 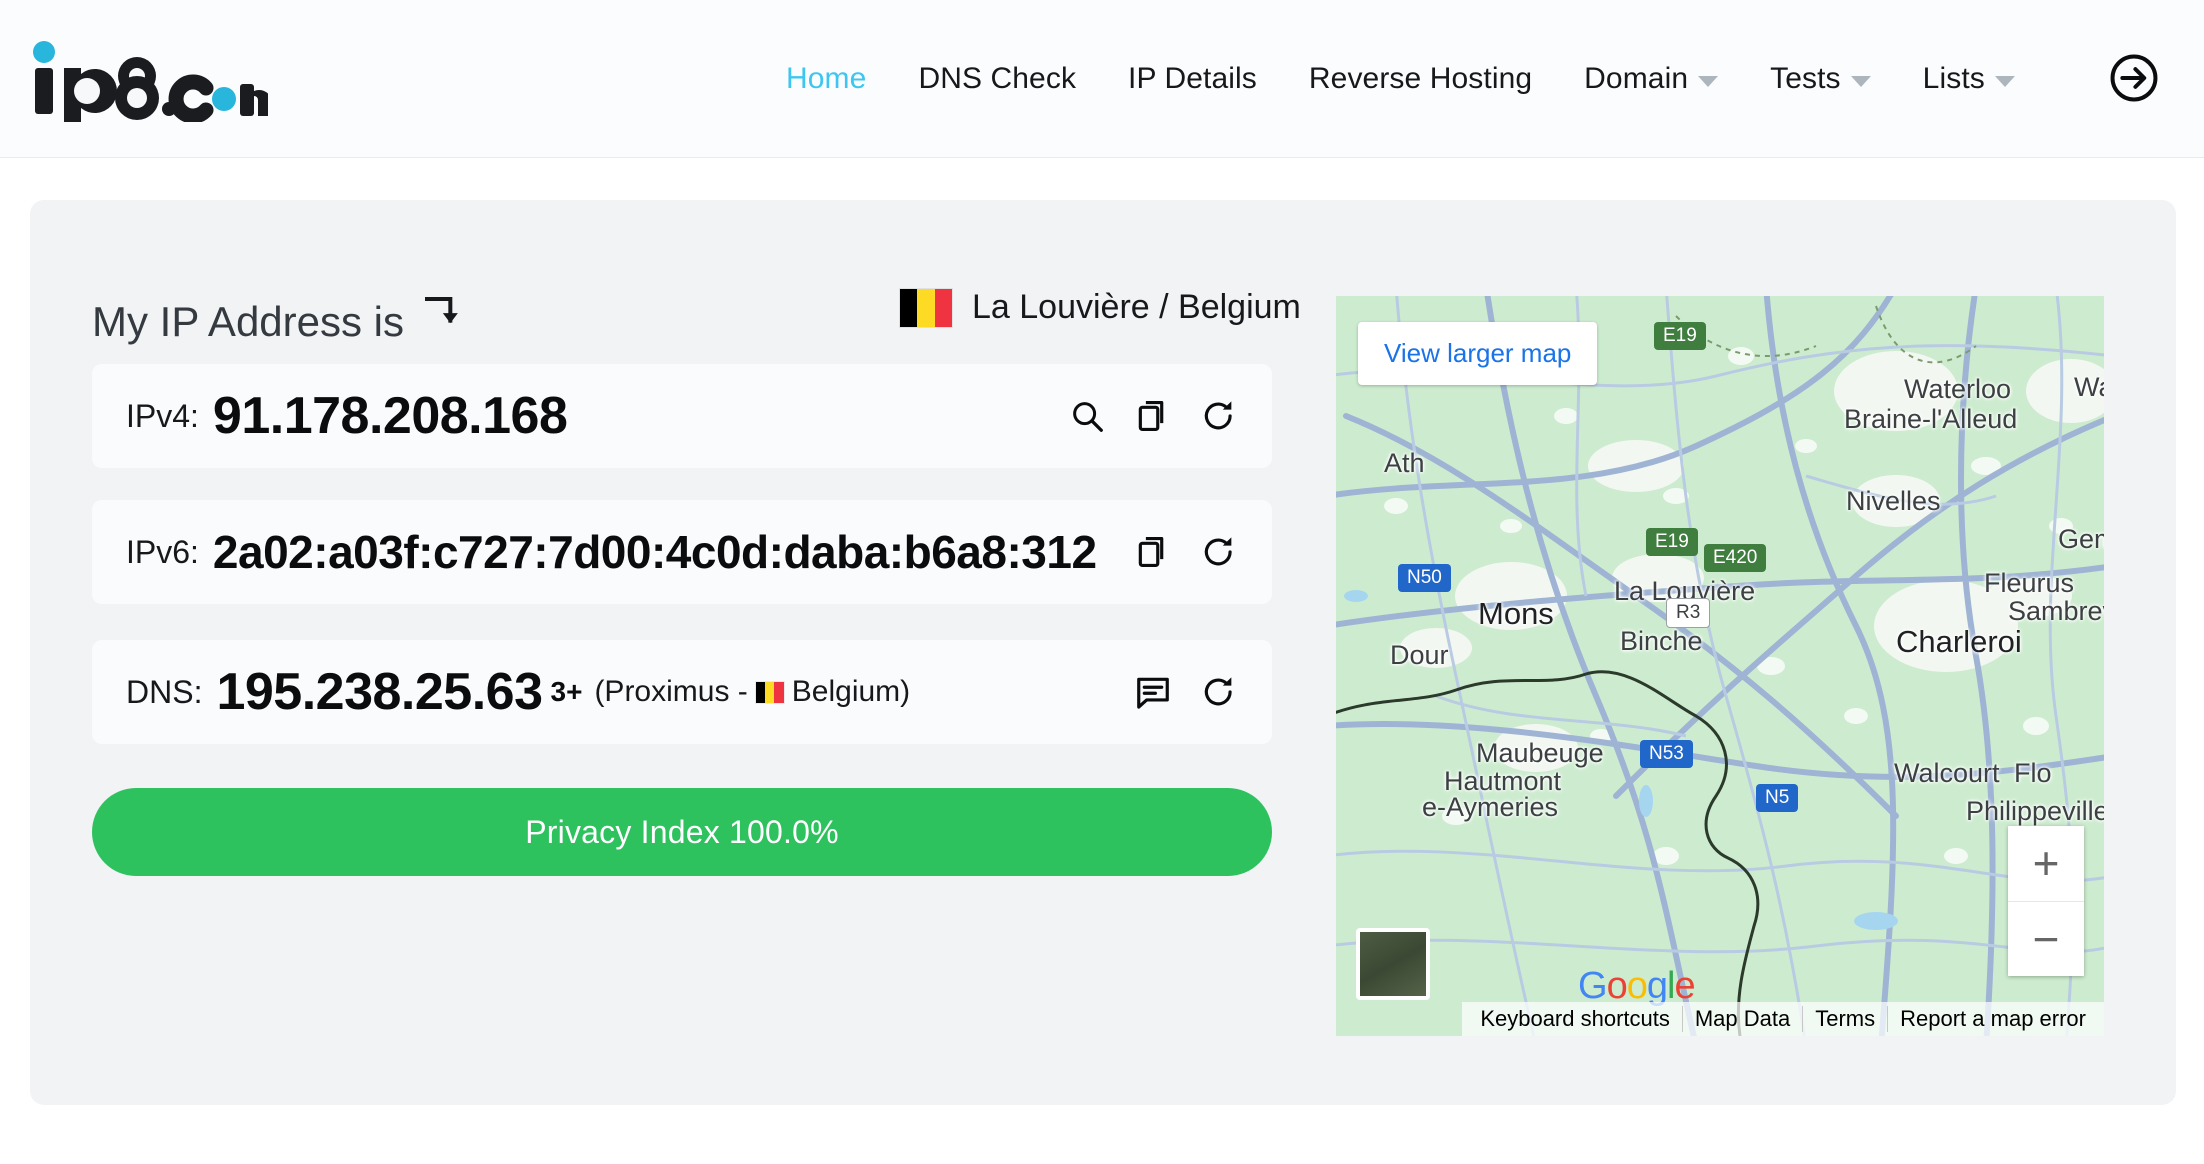 What do you see at coordinates (1958, 389) in the screenshot?
I see `map-place-label: Waterloo` at bounding box center [1958, 389].